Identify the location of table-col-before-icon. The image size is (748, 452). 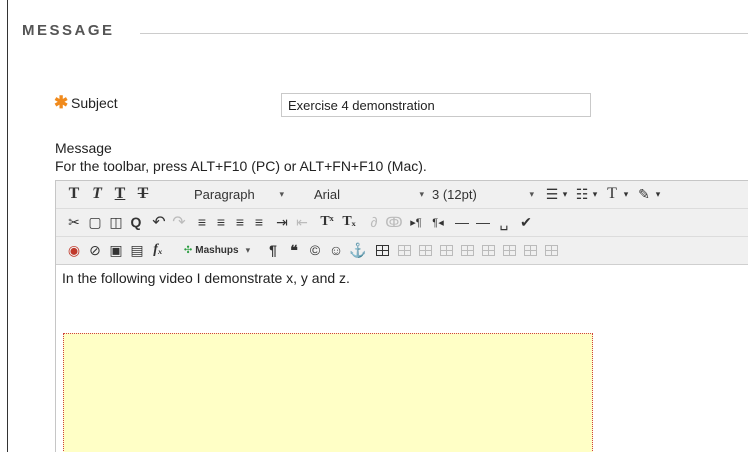
(509, 250).